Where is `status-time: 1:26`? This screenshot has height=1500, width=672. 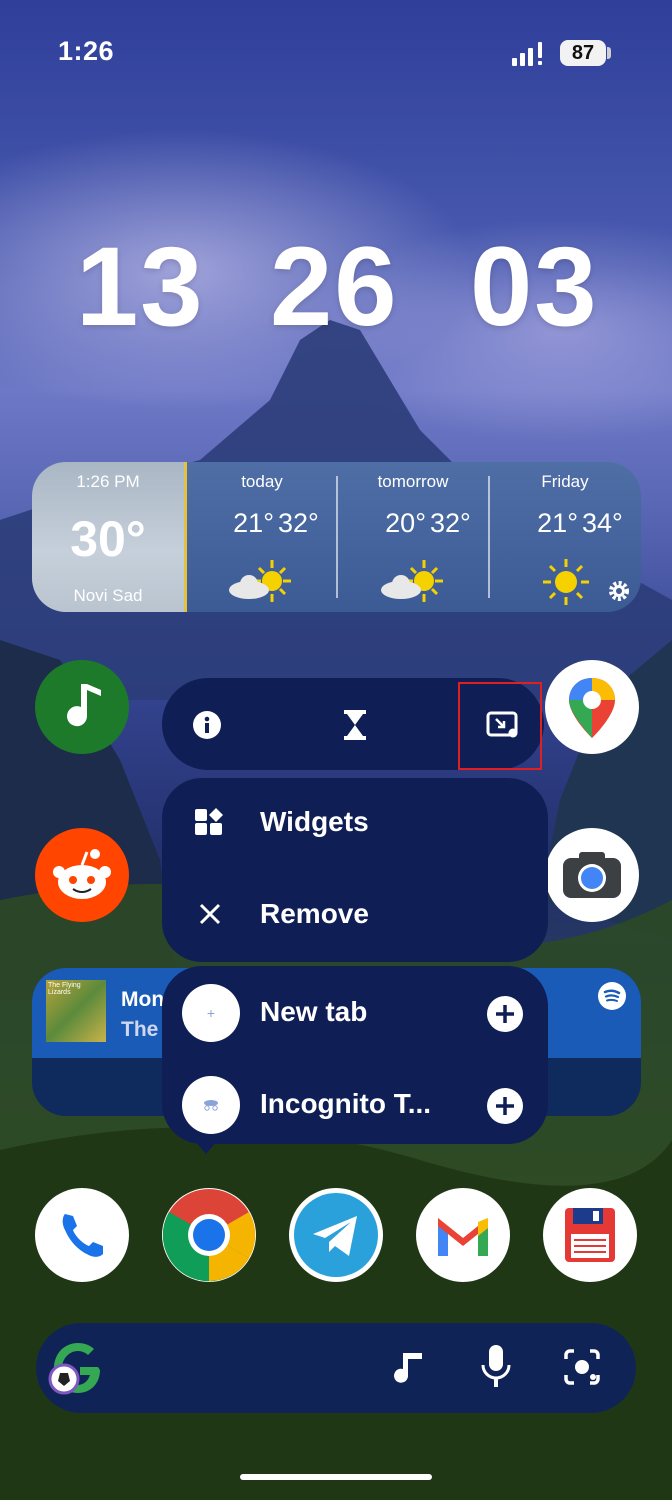 status-time: 1:26 is located at coordinates (86, 51).